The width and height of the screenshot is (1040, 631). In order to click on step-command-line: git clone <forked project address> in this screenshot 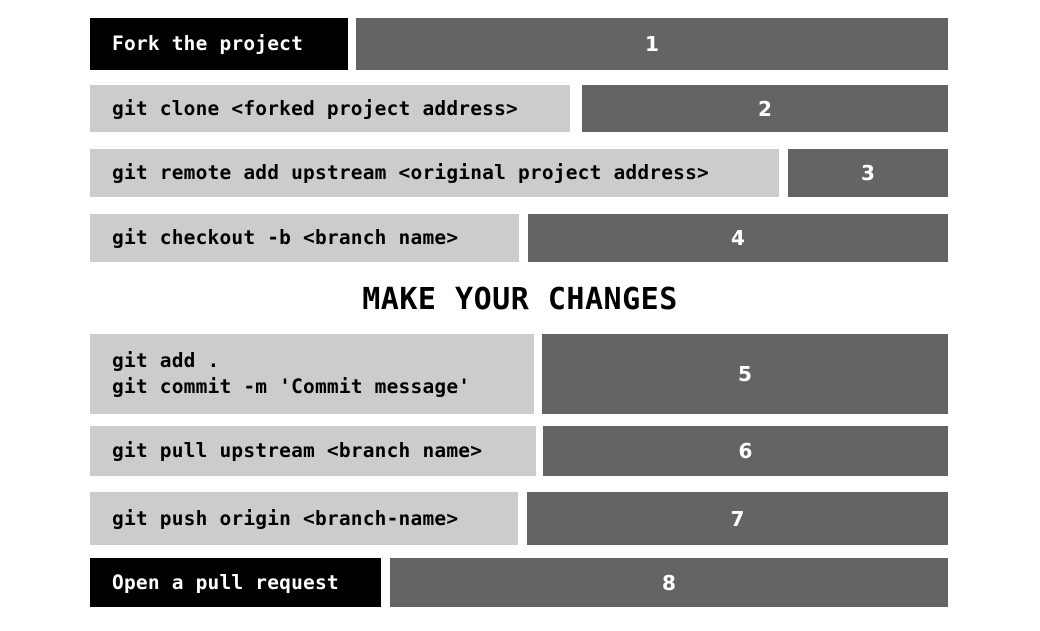, I will do `click(315, 108)`.